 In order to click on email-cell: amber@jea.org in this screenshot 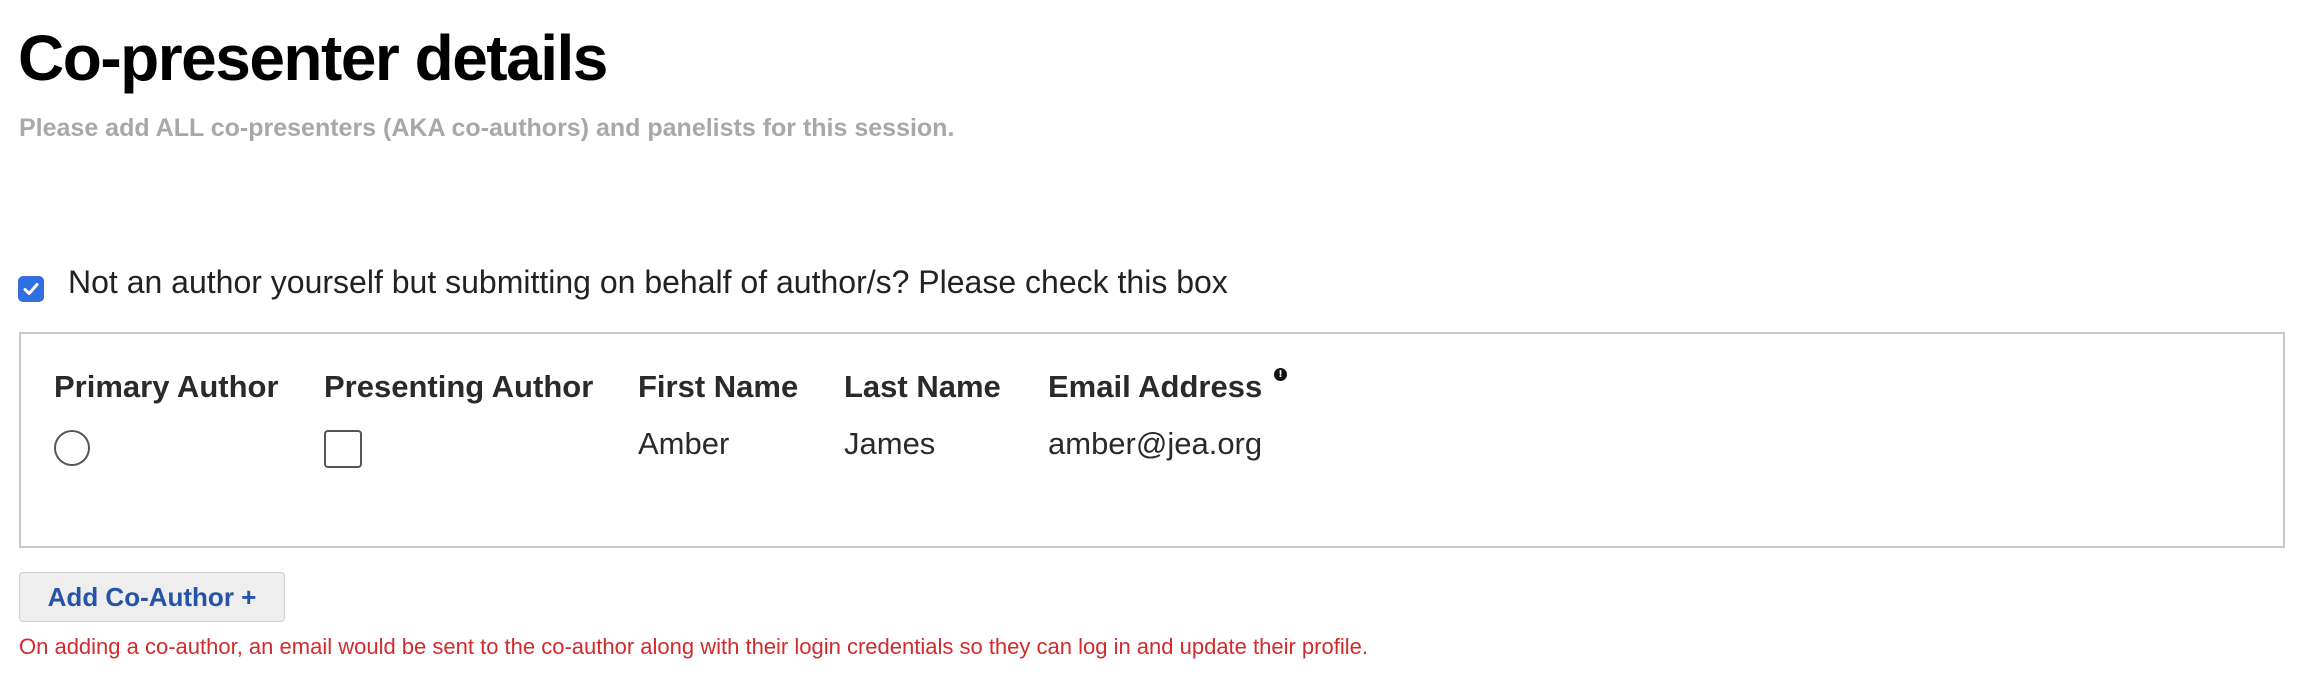, I will do `click(1155, 443)`.